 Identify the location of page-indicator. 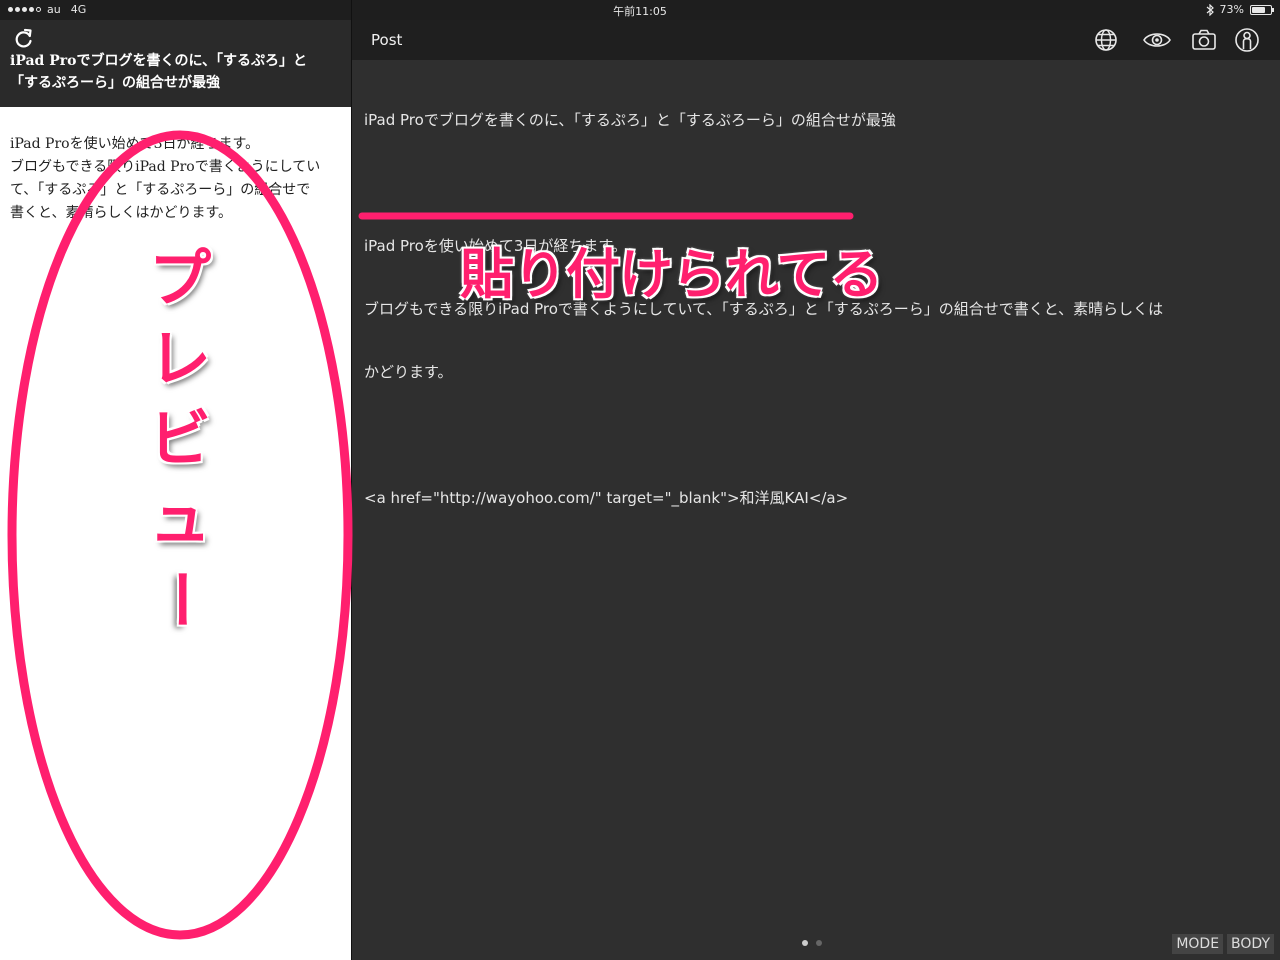
(812, 943).